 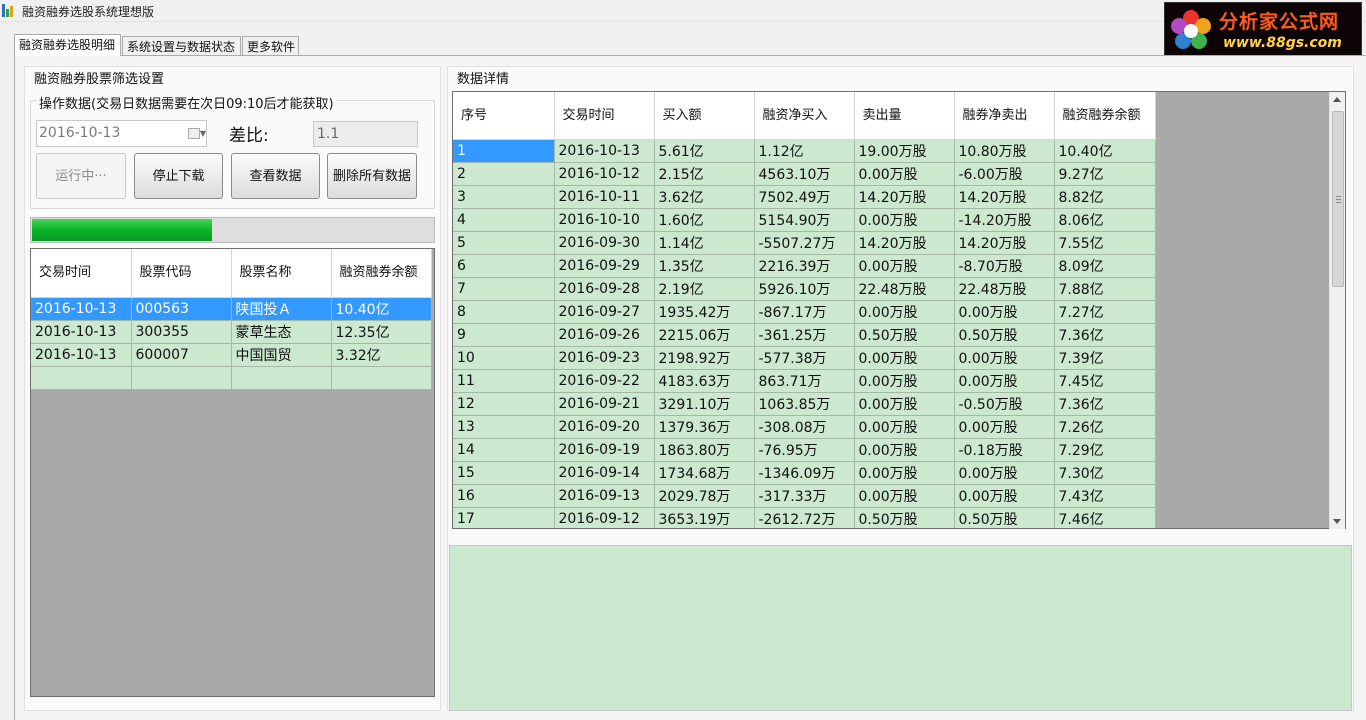 What do you see at coordinates (504, 427) in the screenshot?
I see `table-cell: 13` at bounding box center [504, 427].